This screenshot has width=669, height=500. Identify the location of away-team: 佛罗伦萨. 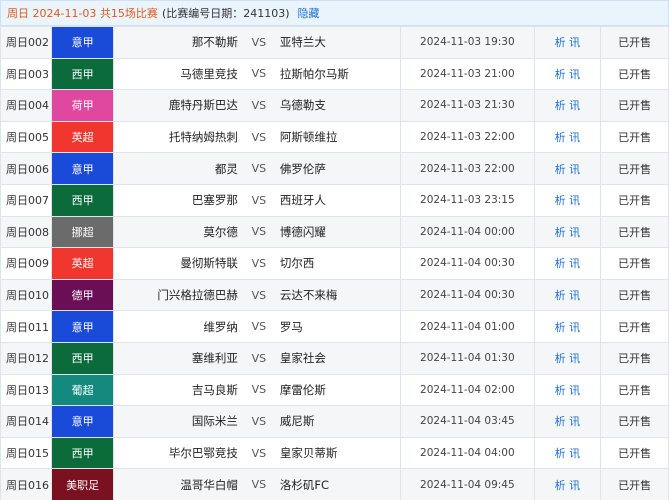
(336, 169).